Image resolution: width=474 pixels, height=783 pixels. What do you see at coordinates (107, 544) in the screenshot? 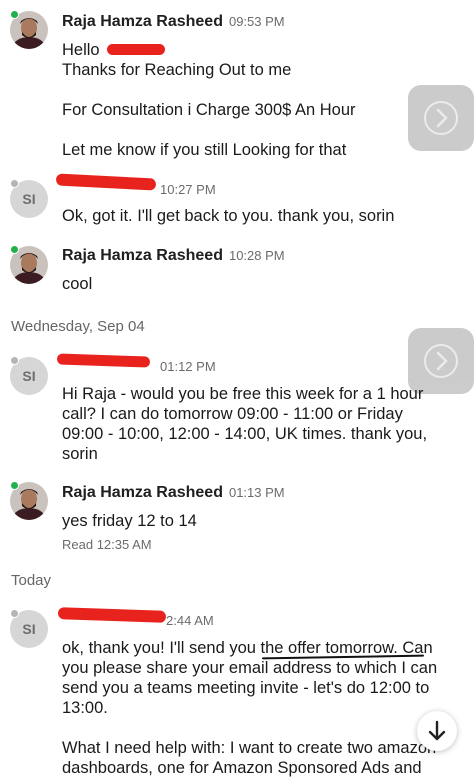
I see `read-receipt: Read 12:35 AM` at bounding box center [107, 544].